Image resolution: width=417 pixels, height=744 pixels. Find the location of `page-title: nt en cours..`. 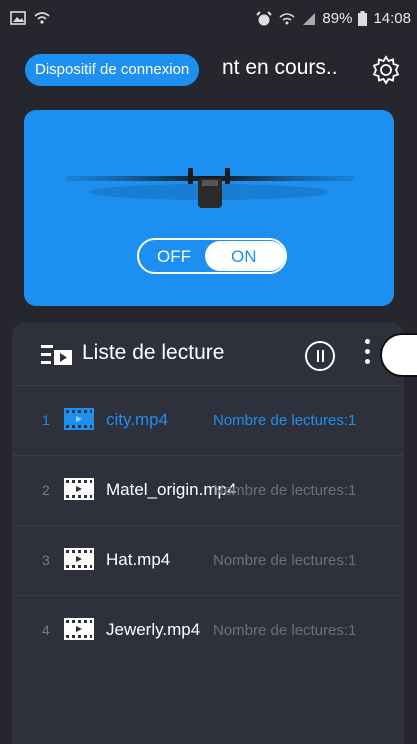

page-title: nt en cours.. is located at coordinates (280, 67).